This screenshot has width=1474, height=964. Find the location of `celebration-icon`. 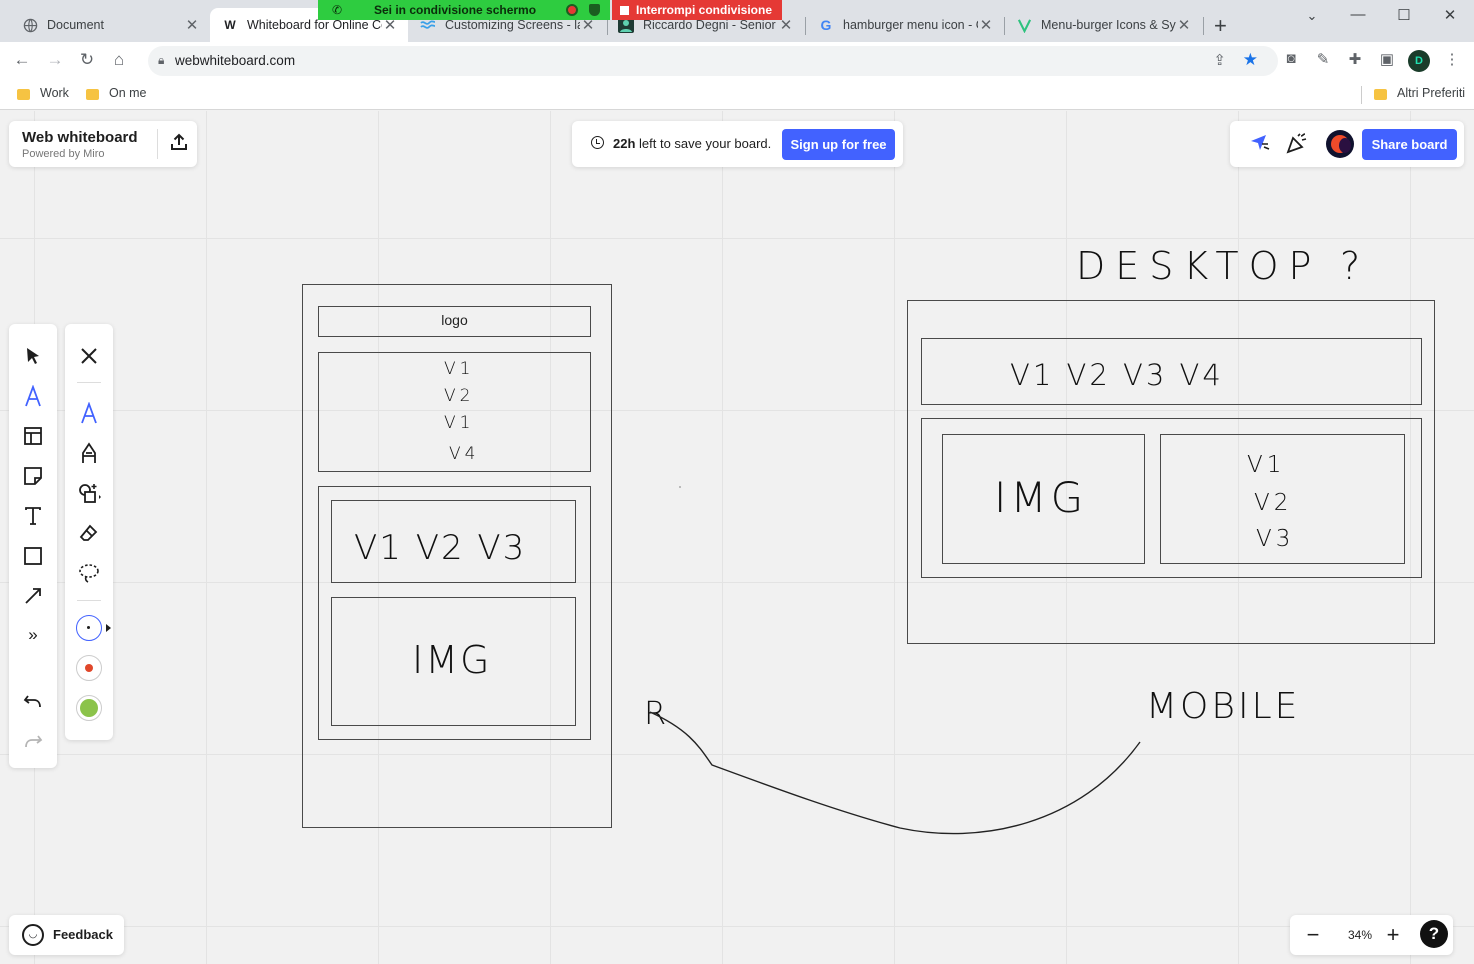

celebration-icon is located at coordinates (1297, 144).